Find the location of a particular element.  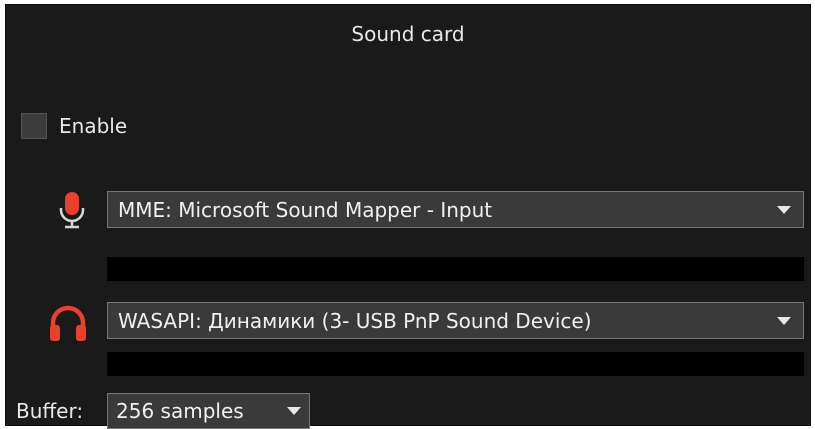

input-device-value: MME: Microsoft Sound Mapper - Input is located at coordinates (305, 209).